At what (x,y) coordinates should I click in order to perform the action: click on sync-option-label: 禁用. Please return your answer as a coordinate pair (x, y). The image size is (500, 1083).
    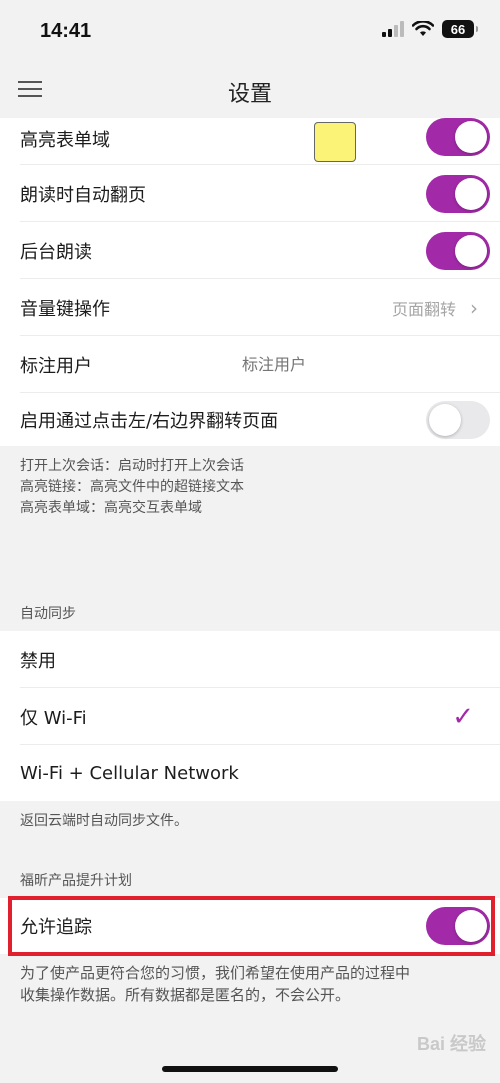
    Looking at the image, I should click on (38, 661).